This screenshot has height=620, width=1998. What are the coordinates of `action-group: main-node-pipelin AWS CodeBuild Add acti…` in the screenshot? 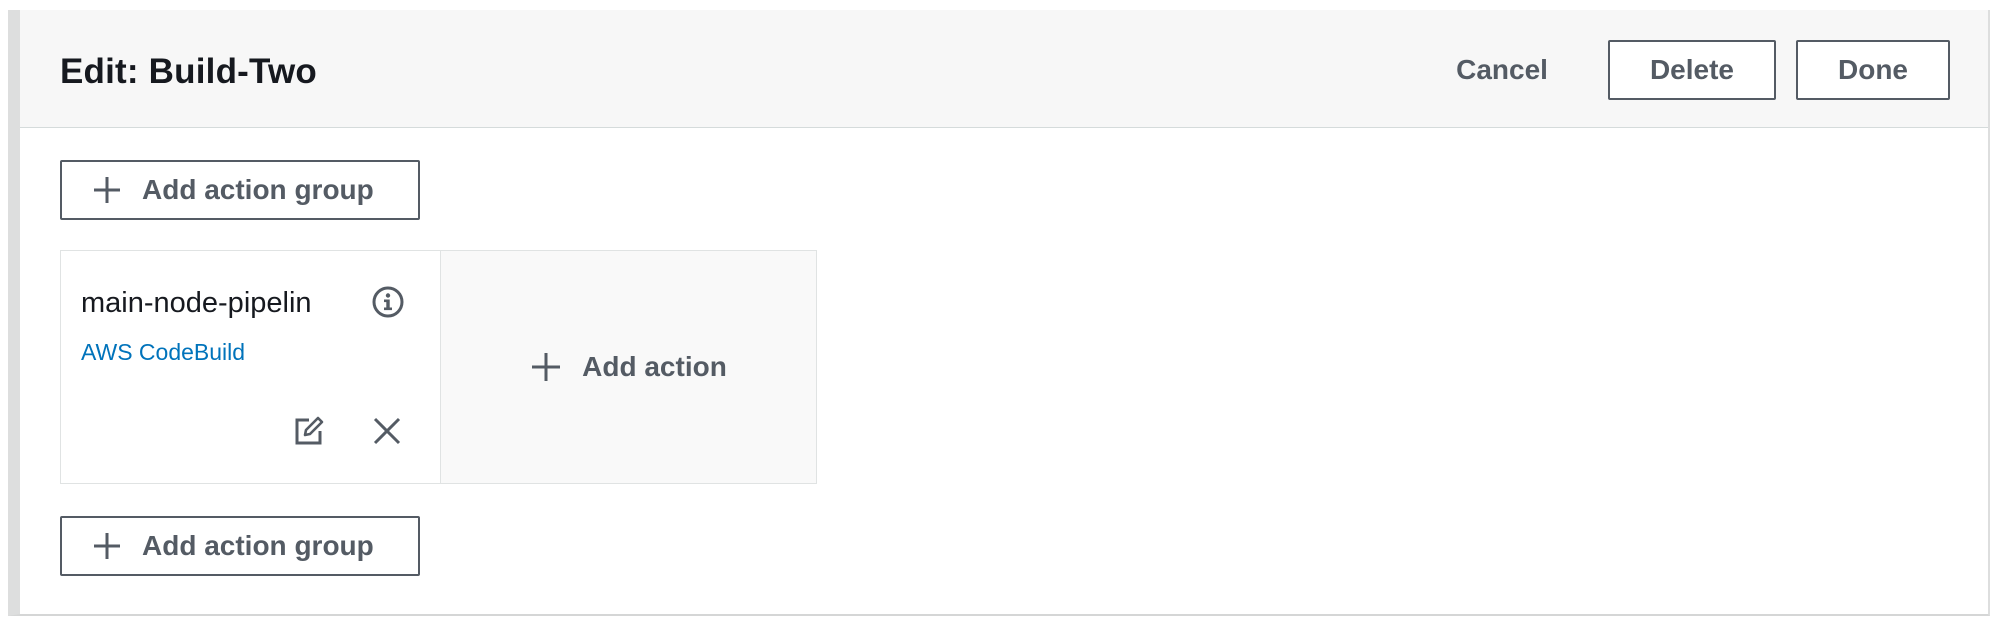 It's located at (438, 367).